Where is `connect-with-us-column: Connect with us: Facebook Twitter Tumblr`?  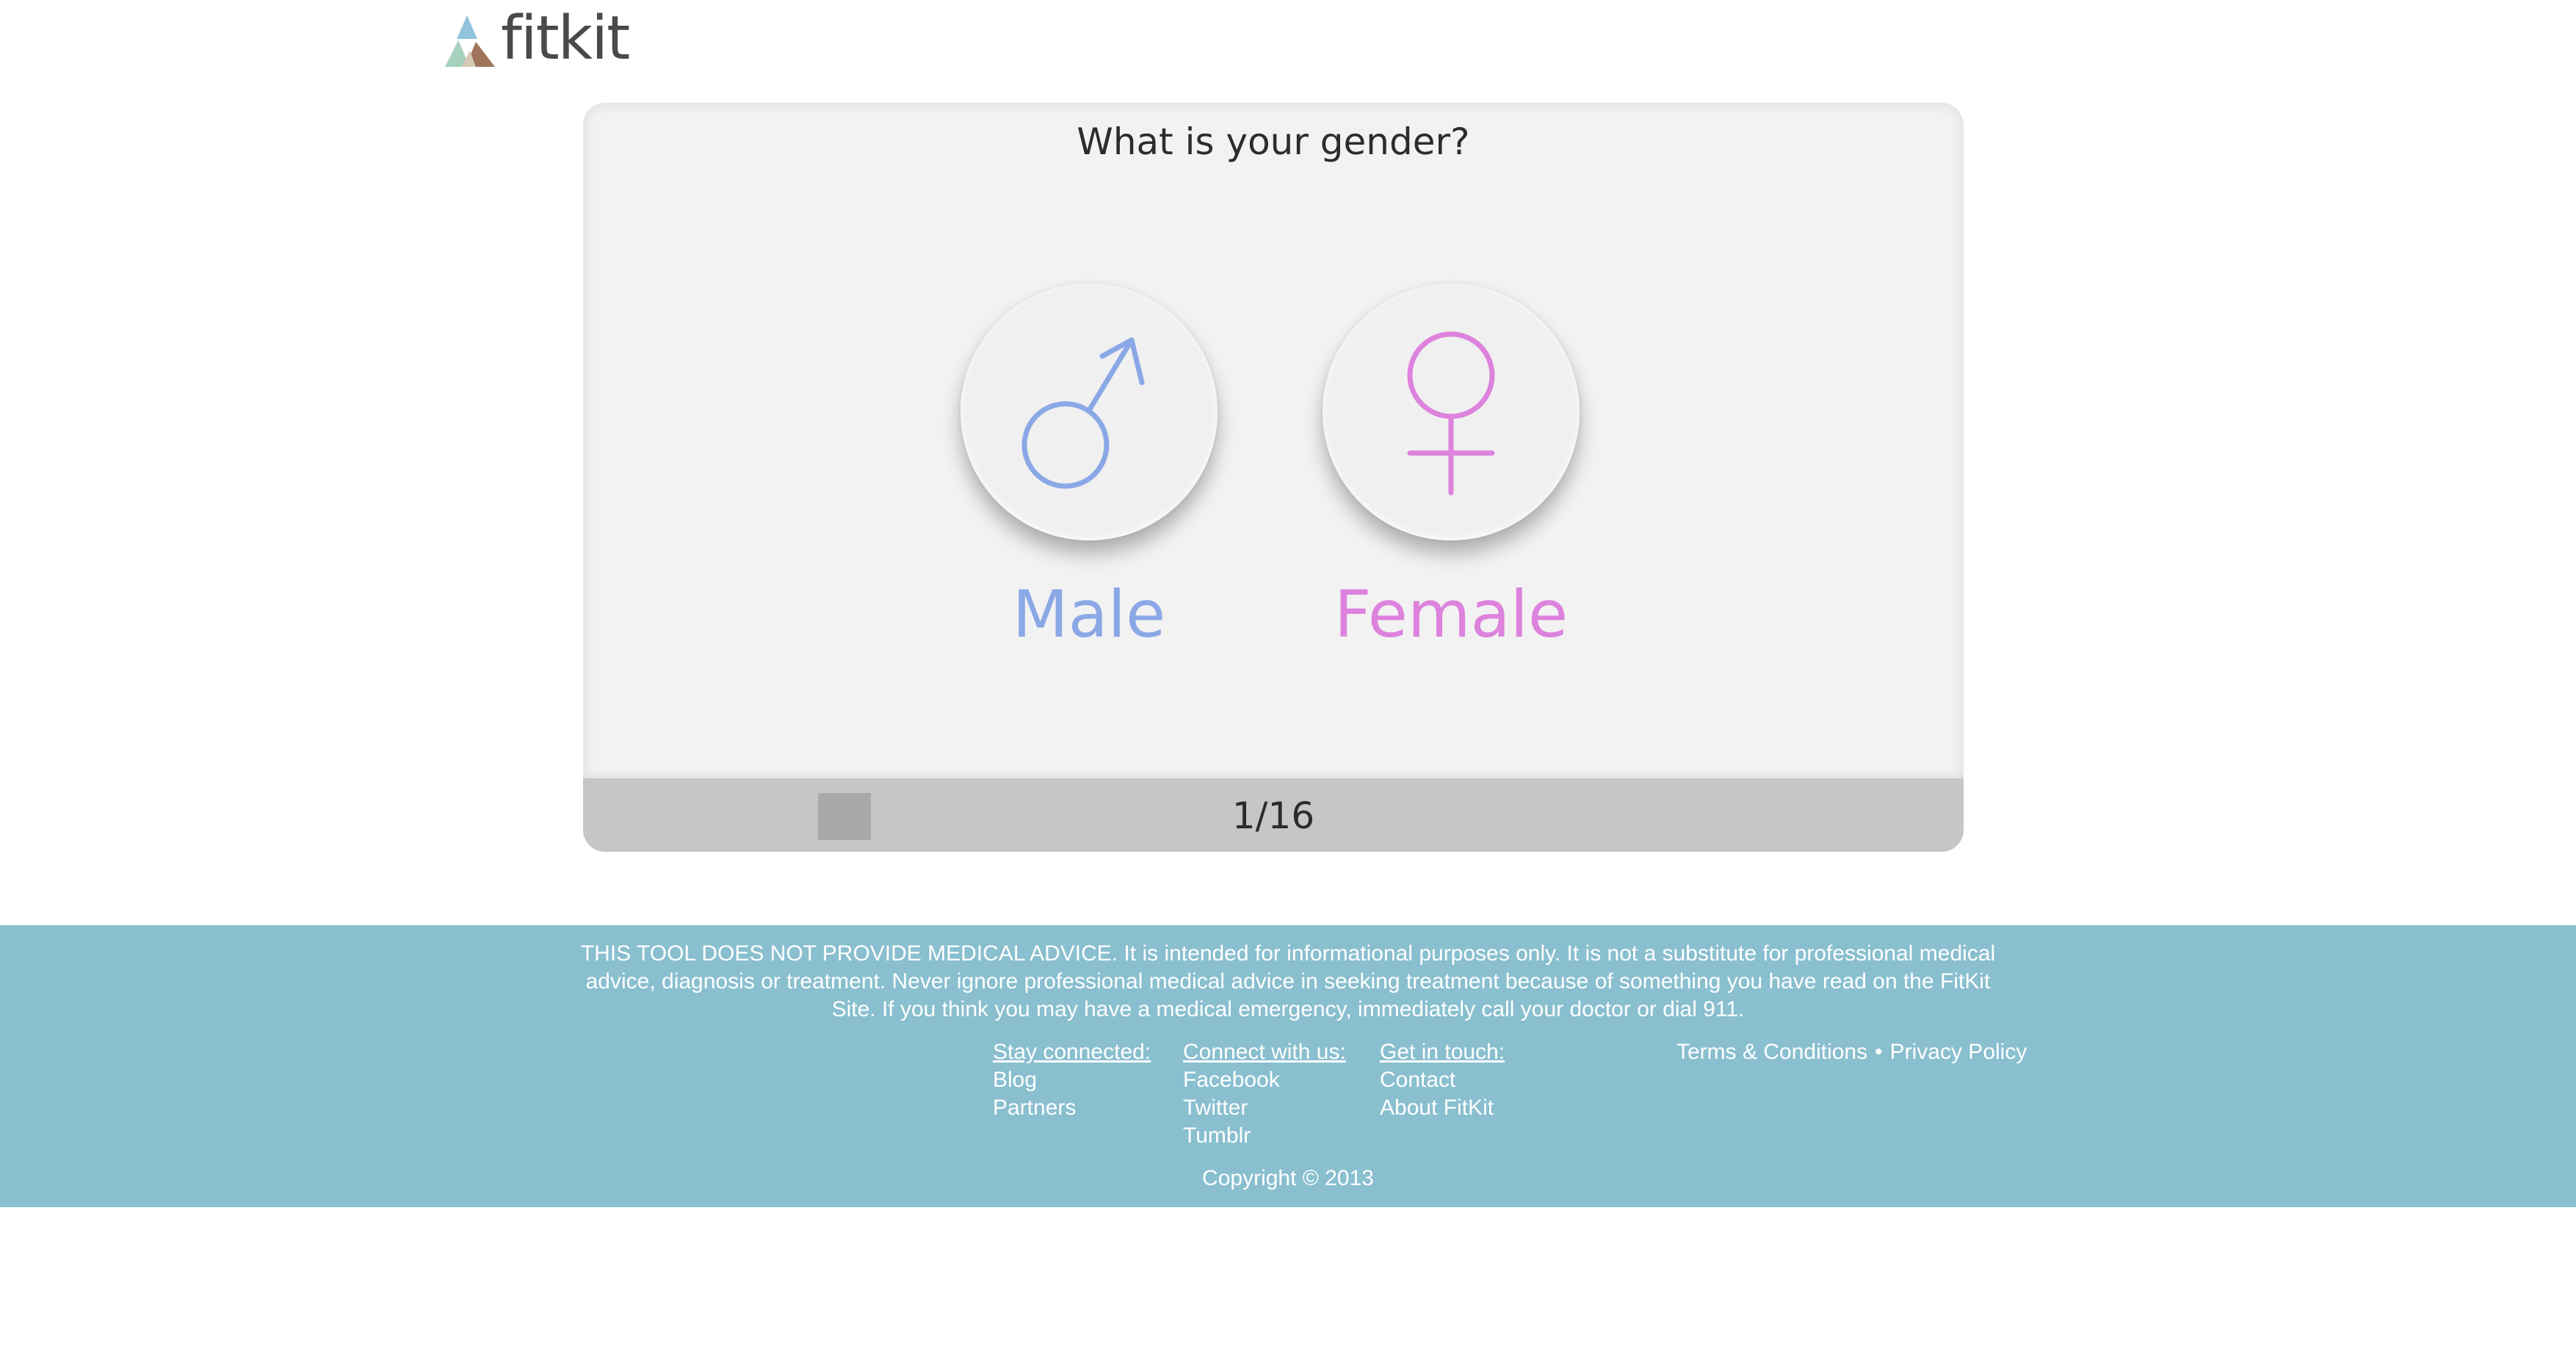 connect-with-us-column: Connect with us: Facebook Twitter Tumblr is located at coordinates (1264, 1094).